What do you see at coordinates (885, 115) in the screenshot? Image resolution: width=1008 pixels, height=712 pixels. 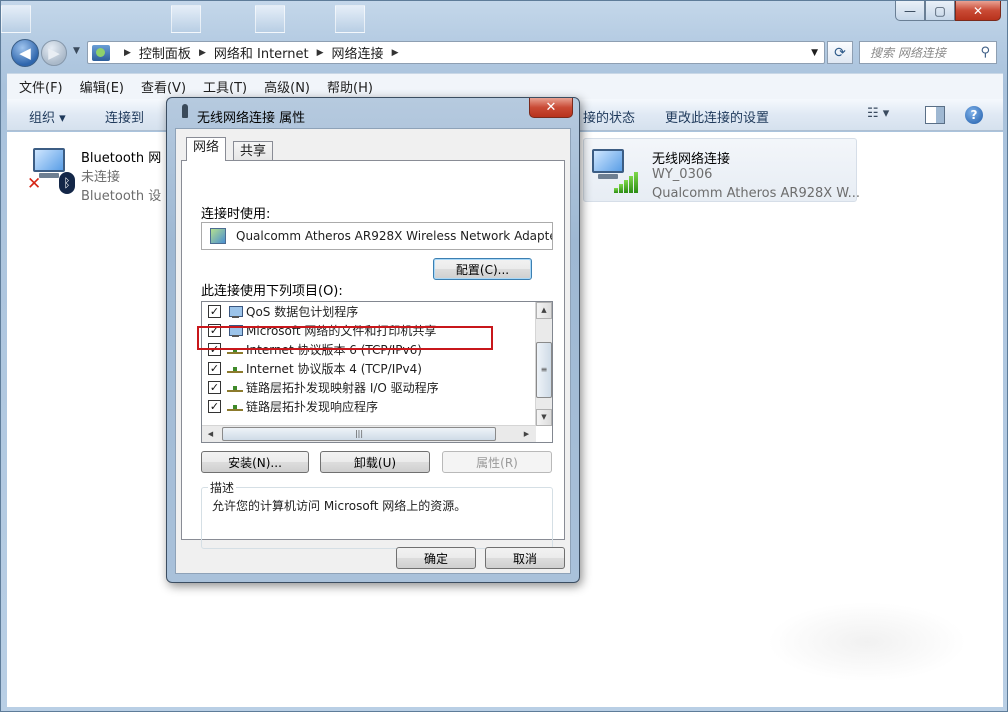 I see `view-options-icon: ☷ ▾` at bounding box center [885, 115].